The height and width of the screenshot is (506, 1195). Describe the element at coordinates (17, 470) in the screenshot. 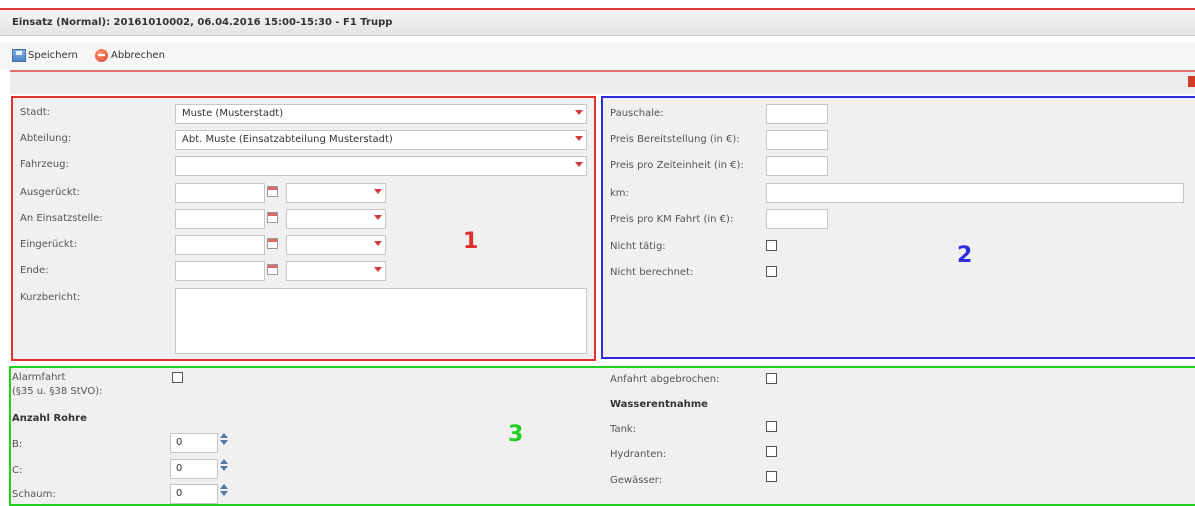

I see `rohre-c-label: C:` at that location.